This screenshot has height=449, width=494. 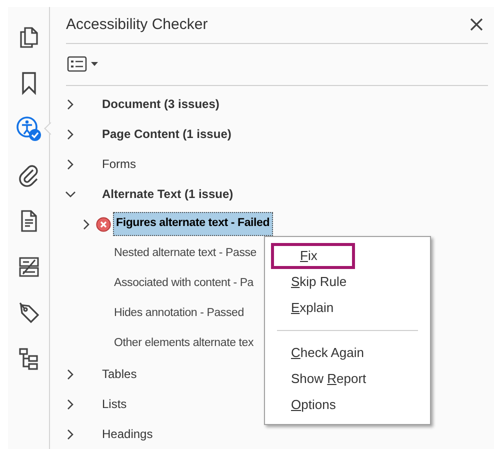 What do you see at coordinates (137, 24) in the screenshot?
I see `panel-title: Accessibility Checker` at bounding box center [137, 24].